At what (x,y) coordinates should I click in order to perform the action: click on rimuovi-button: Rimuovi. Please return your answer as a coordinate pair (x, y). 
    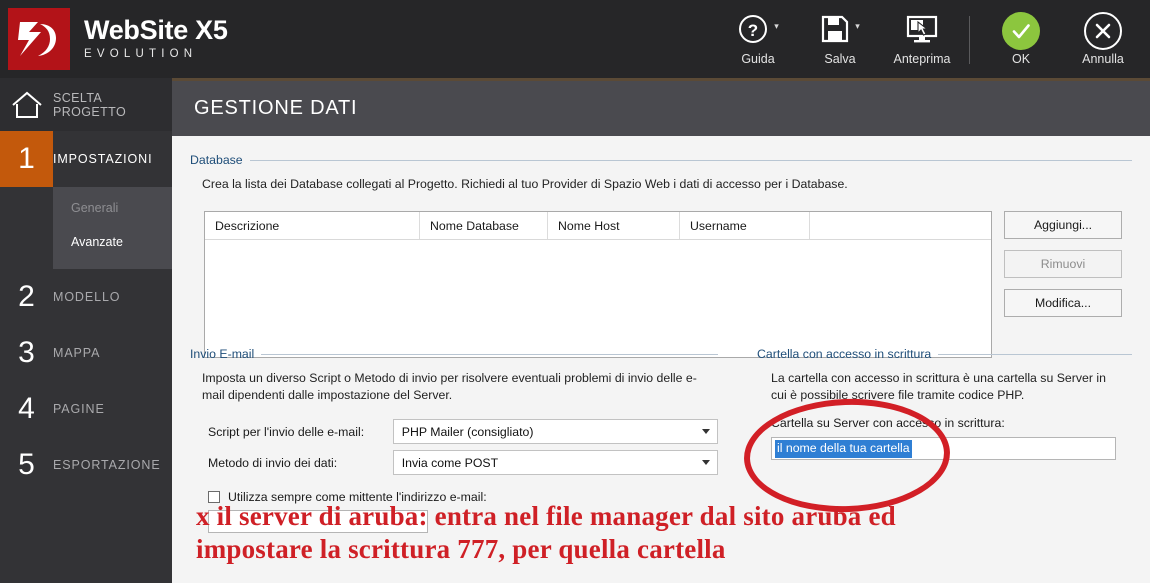
    Looking at the image, I should click on (1063, 264).